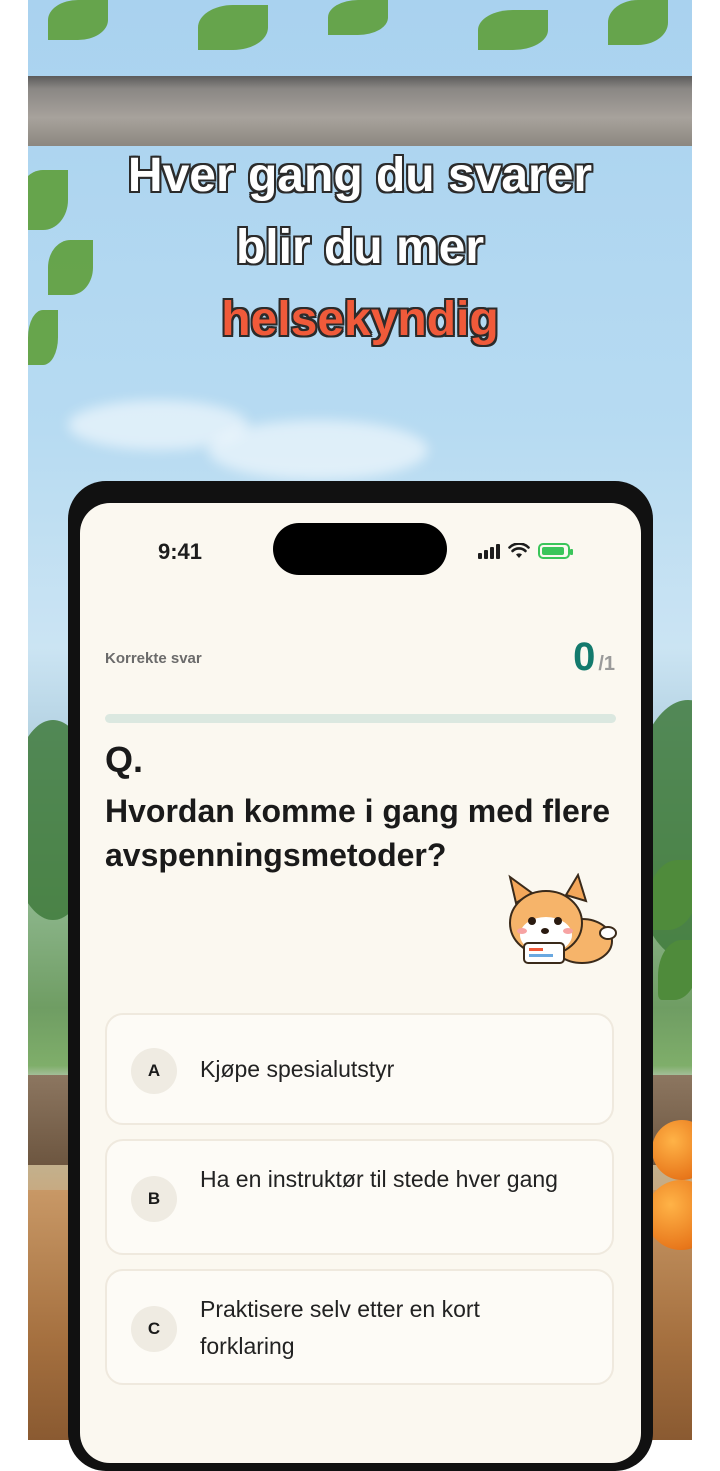  What do you see at coordinates (124, 759) in the screenshot?
I see `question-label: Q.` at bounding box center [124, 759].